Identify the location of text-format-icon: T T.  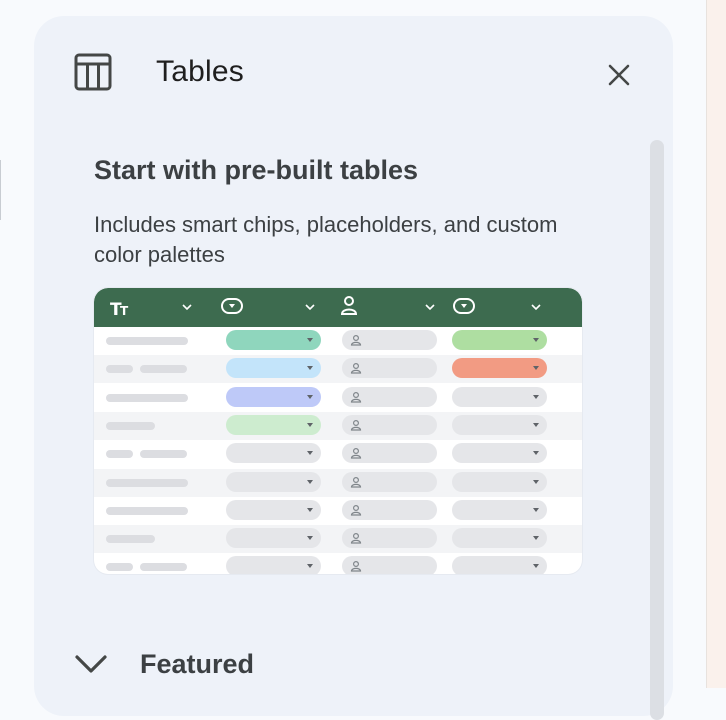
(120, 307).